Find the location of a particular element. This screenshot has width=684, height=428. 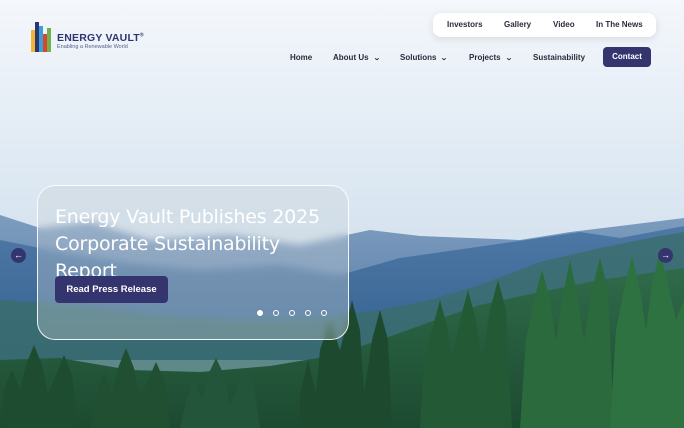

nav-about-us: About Us ⌄ is located at coordinates (357, 57).